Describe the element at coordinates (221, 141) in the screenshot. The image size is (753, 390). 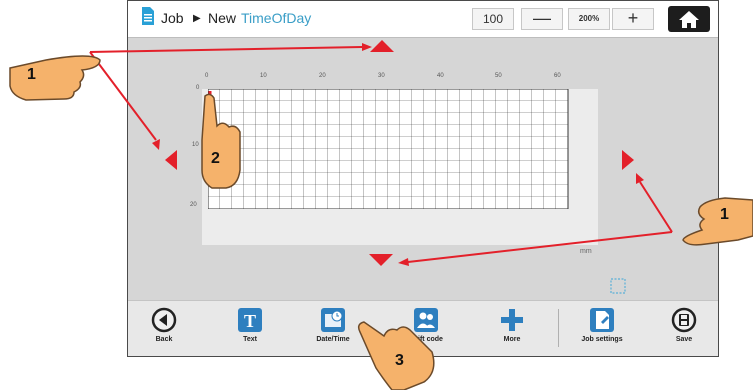
I see `pointing-hand-cursor` at that location.